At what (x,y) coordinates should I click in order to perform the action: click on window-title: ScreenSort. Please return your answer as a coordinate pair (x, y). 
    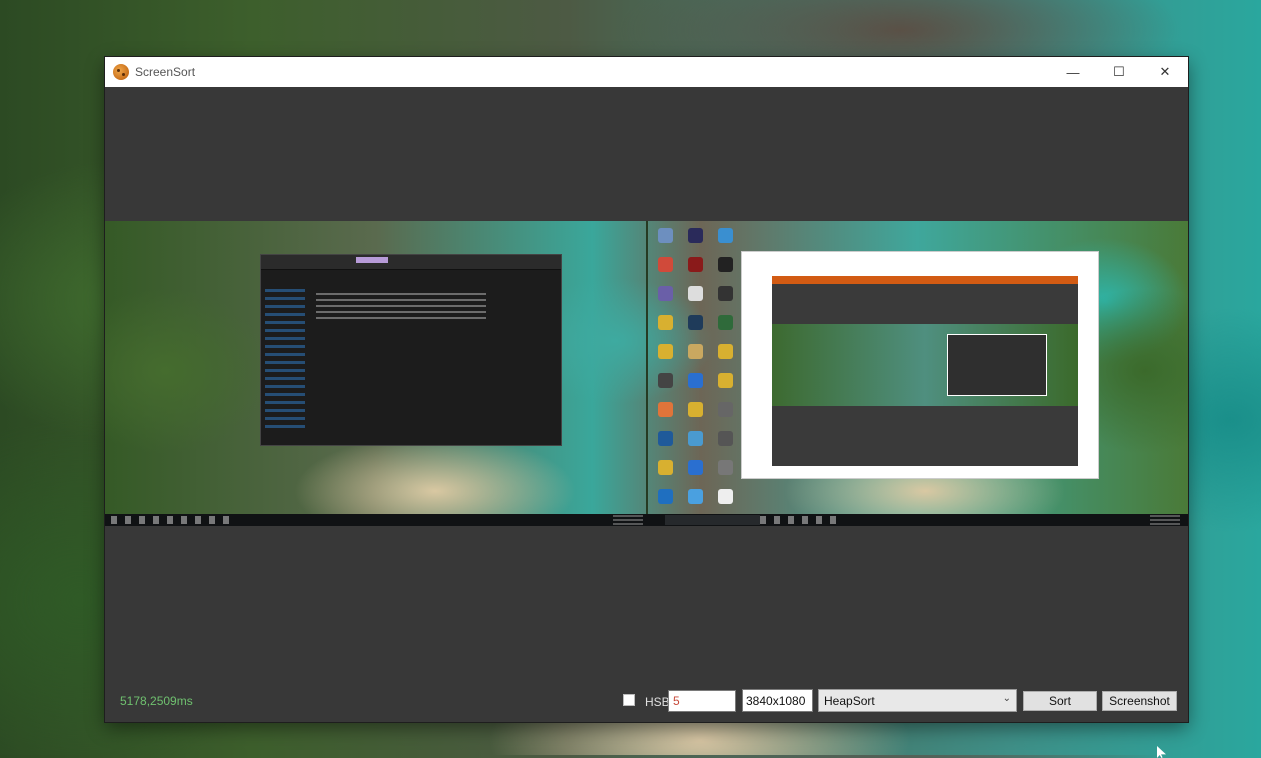
    Looking at the image, I should click on (165, 72).